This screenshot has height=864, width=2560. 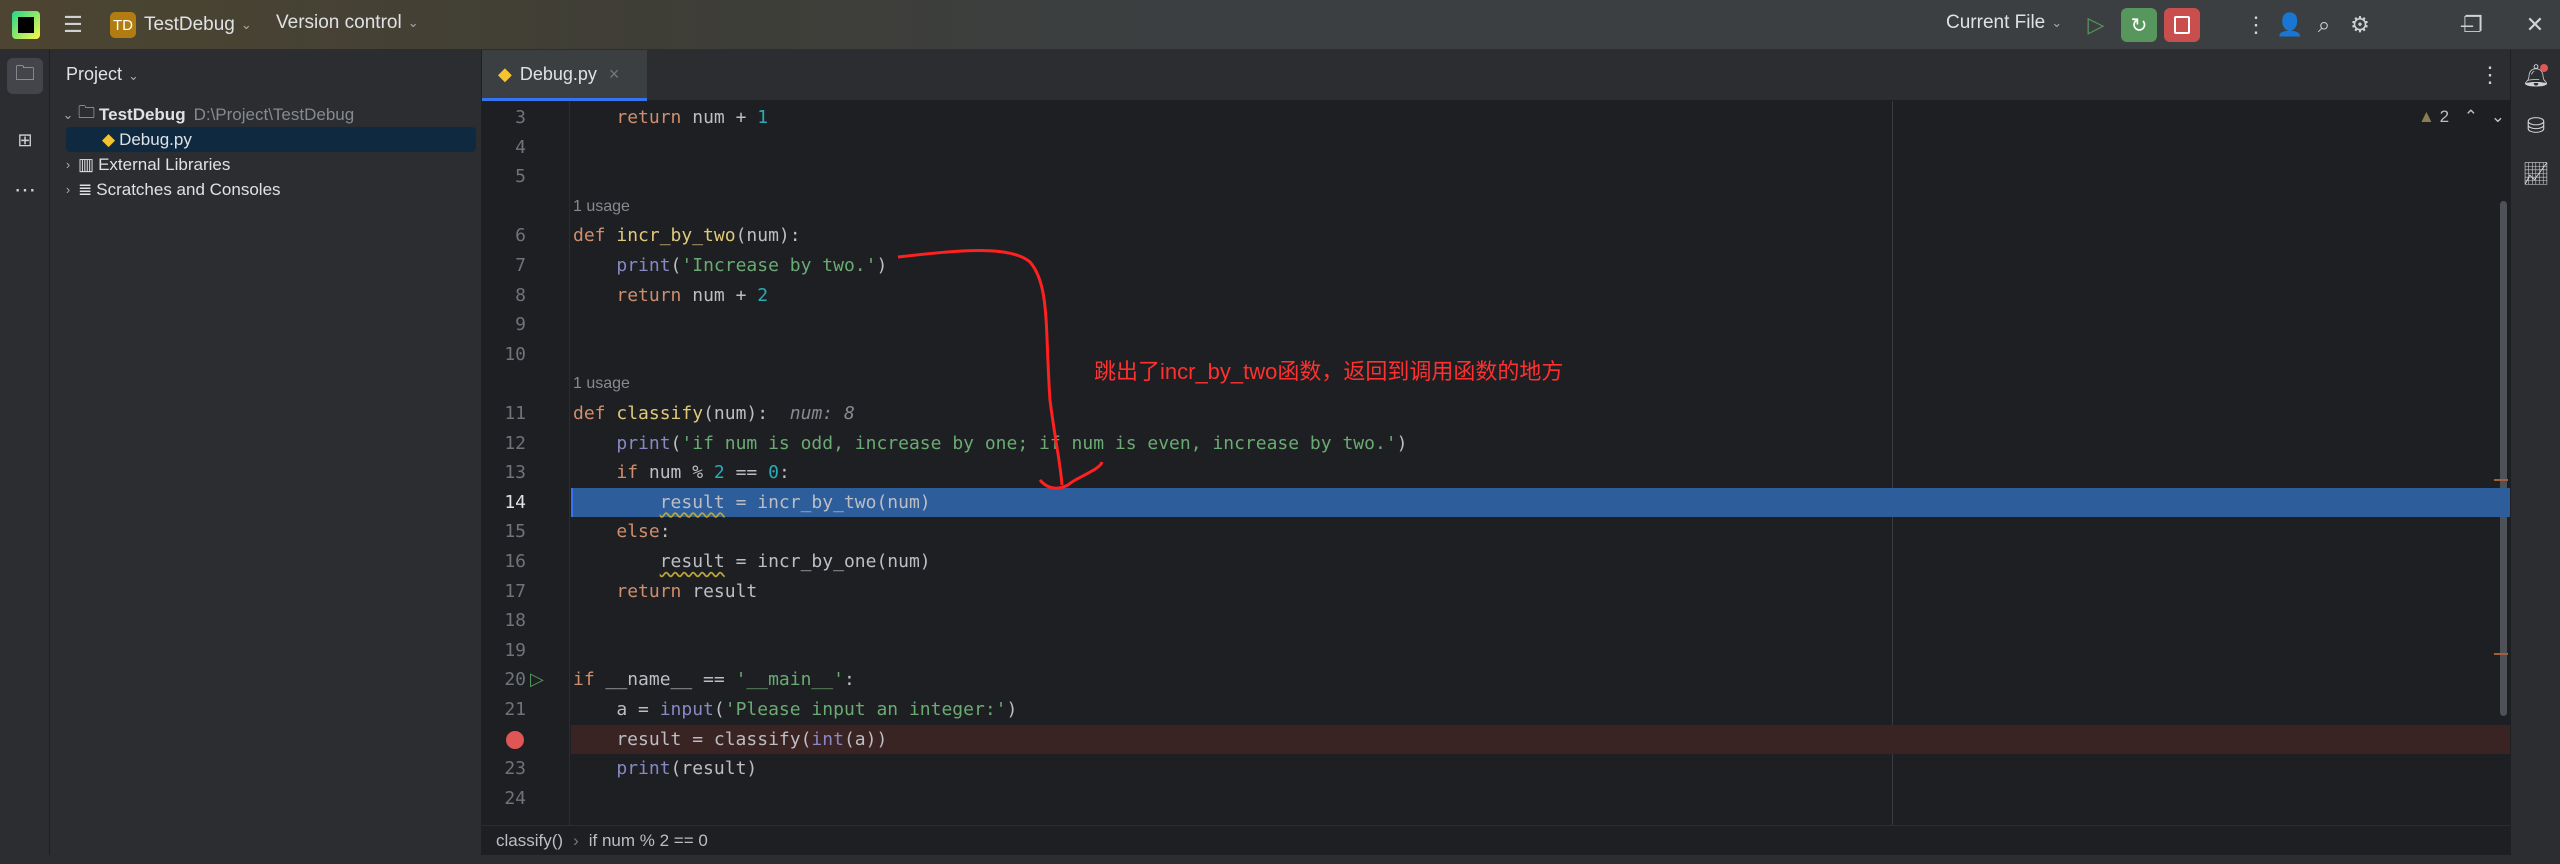 I want to click on database-icon: ⛁, so click(x=2536, y=126).